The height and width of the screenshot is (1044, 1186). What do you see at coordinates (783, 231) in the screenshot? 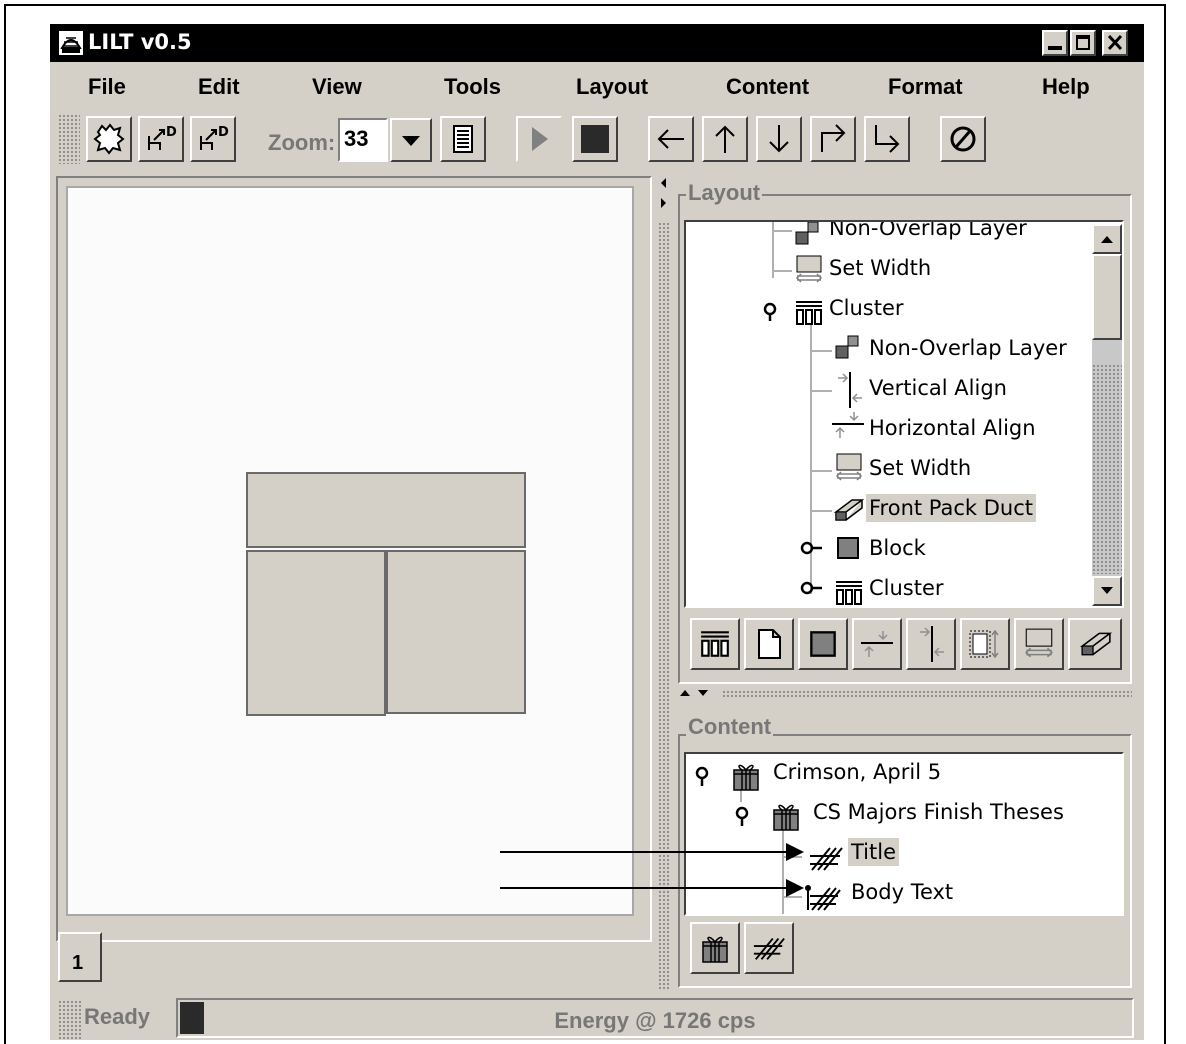
I see `tree-line` at bounding box center [783, 231].